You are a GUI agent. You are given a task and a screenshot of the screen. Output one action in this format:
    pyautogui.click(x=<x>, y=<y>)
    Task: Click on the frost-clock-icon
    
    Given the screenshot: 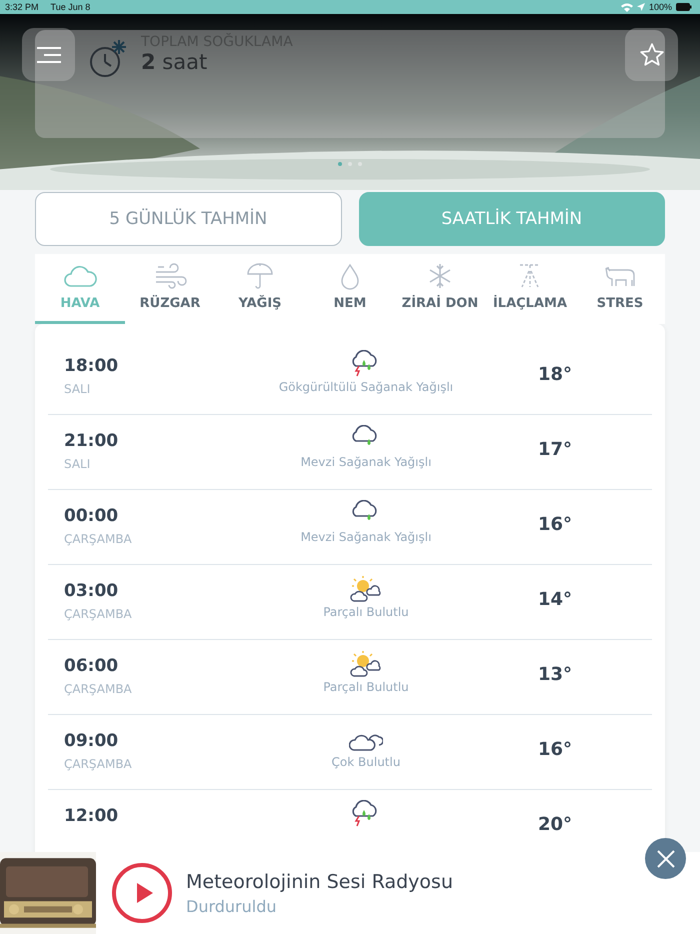 What is the action you would take?
    pyautogui.click(x=107, y=58)
    